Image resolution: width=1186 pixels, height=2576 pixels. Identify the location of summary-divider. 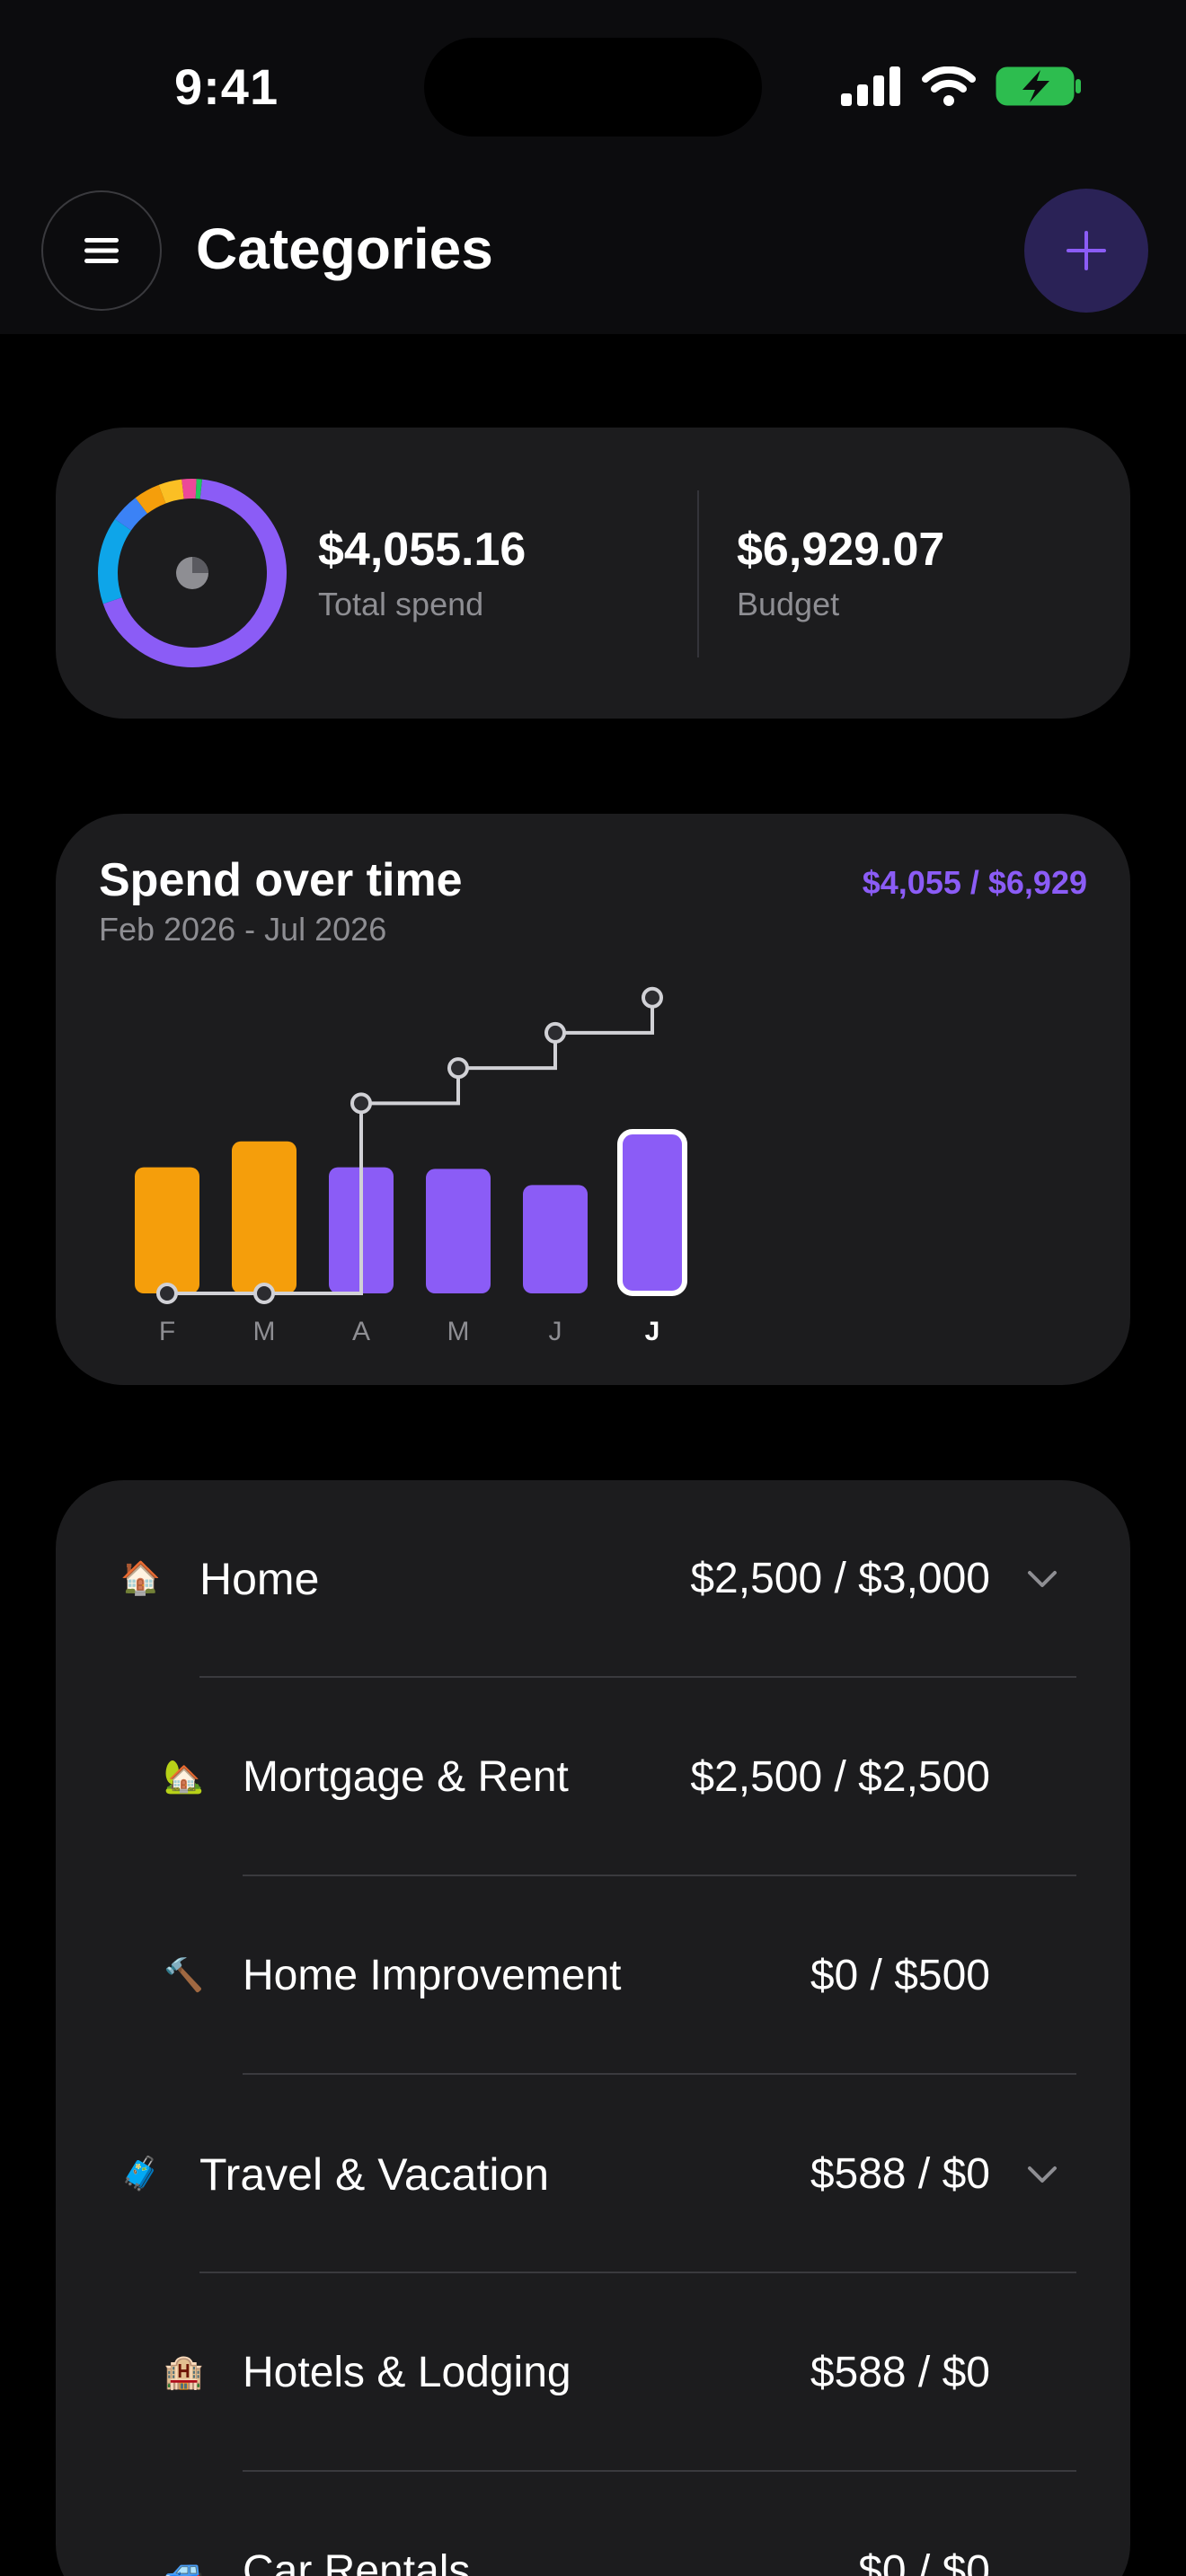
(698, 573).